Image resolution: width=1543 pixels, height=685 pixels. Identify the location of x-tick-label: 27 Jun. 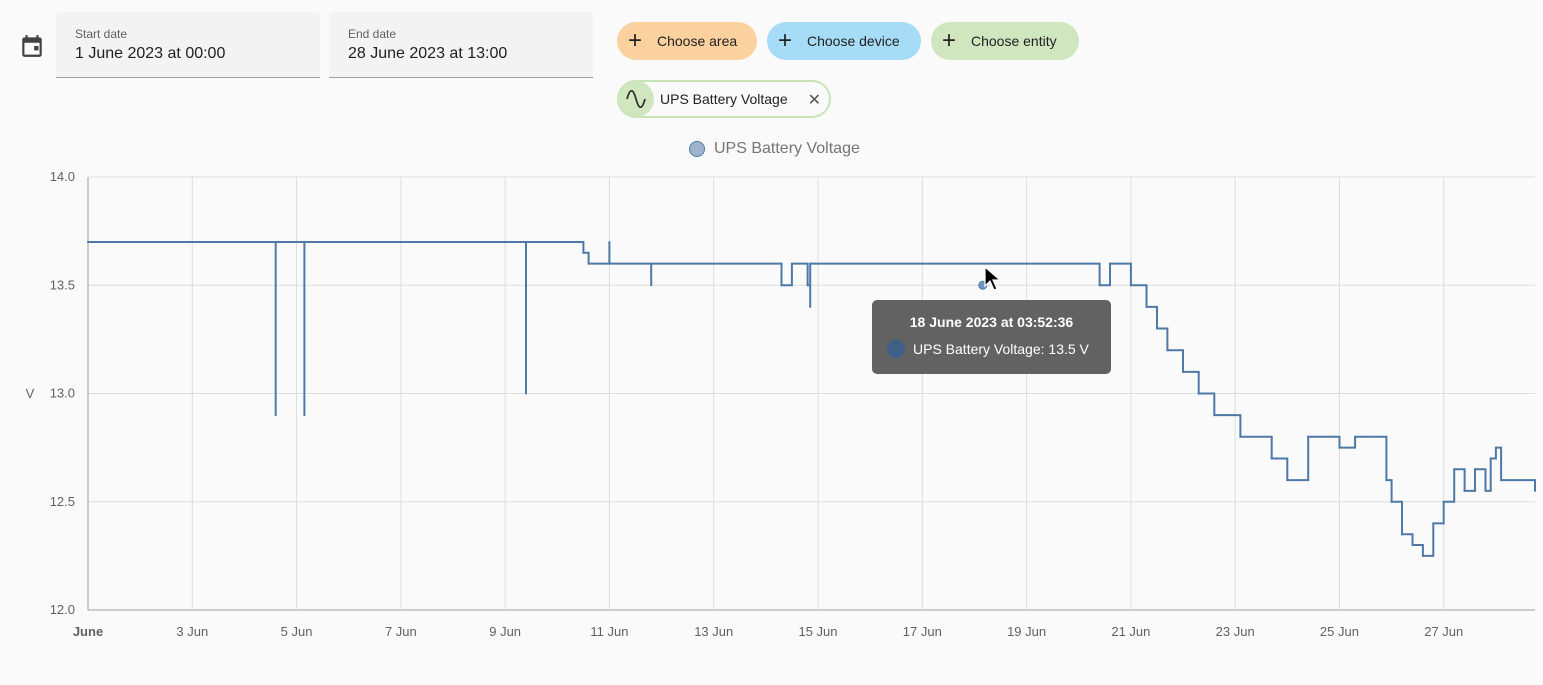
(1443, 631).